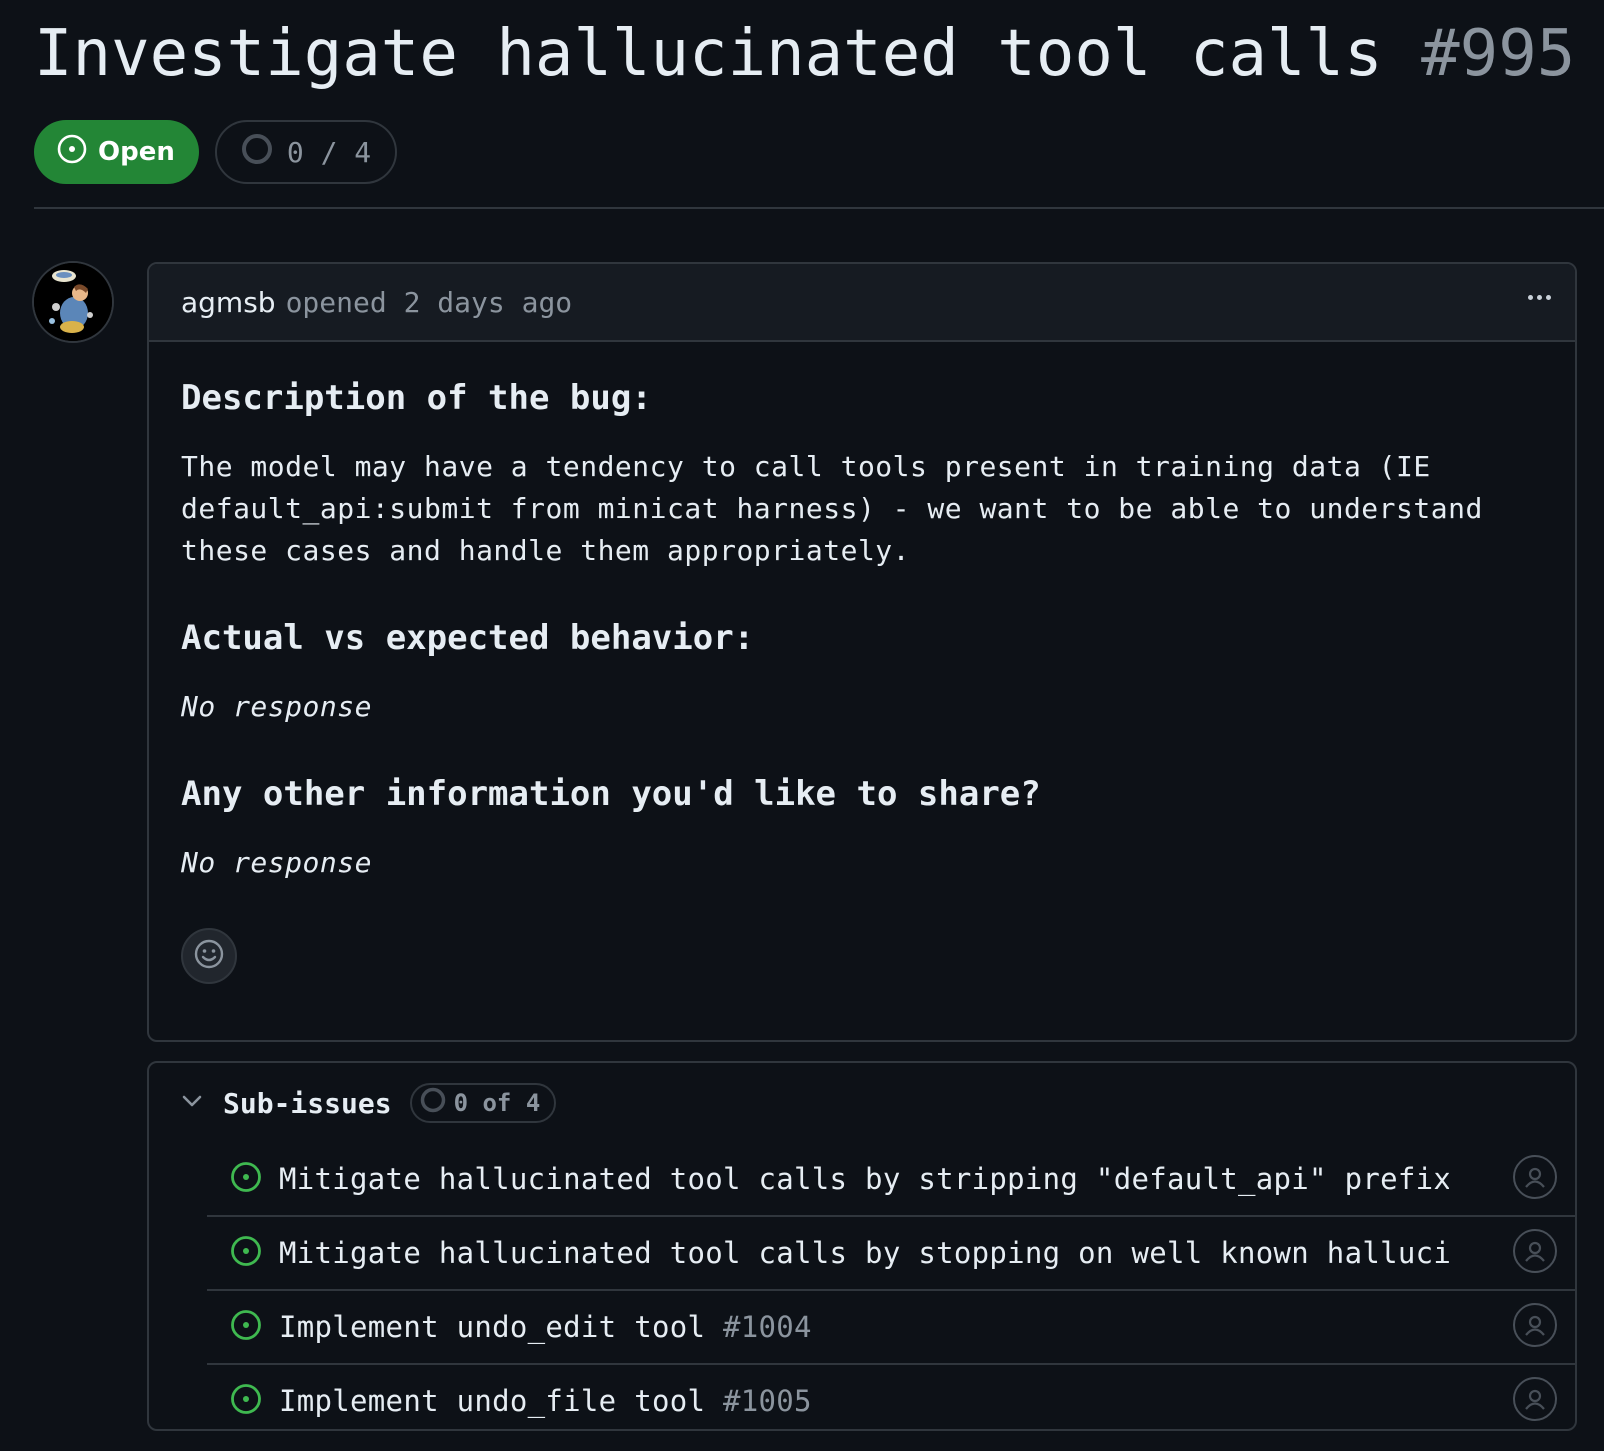 Image resolution: width=1604 pixels, height=1451 pixels. Describe the element at coordinates (429, 302) in the screenshot. I see `comment-meta: opened 2 days ago` at that location.